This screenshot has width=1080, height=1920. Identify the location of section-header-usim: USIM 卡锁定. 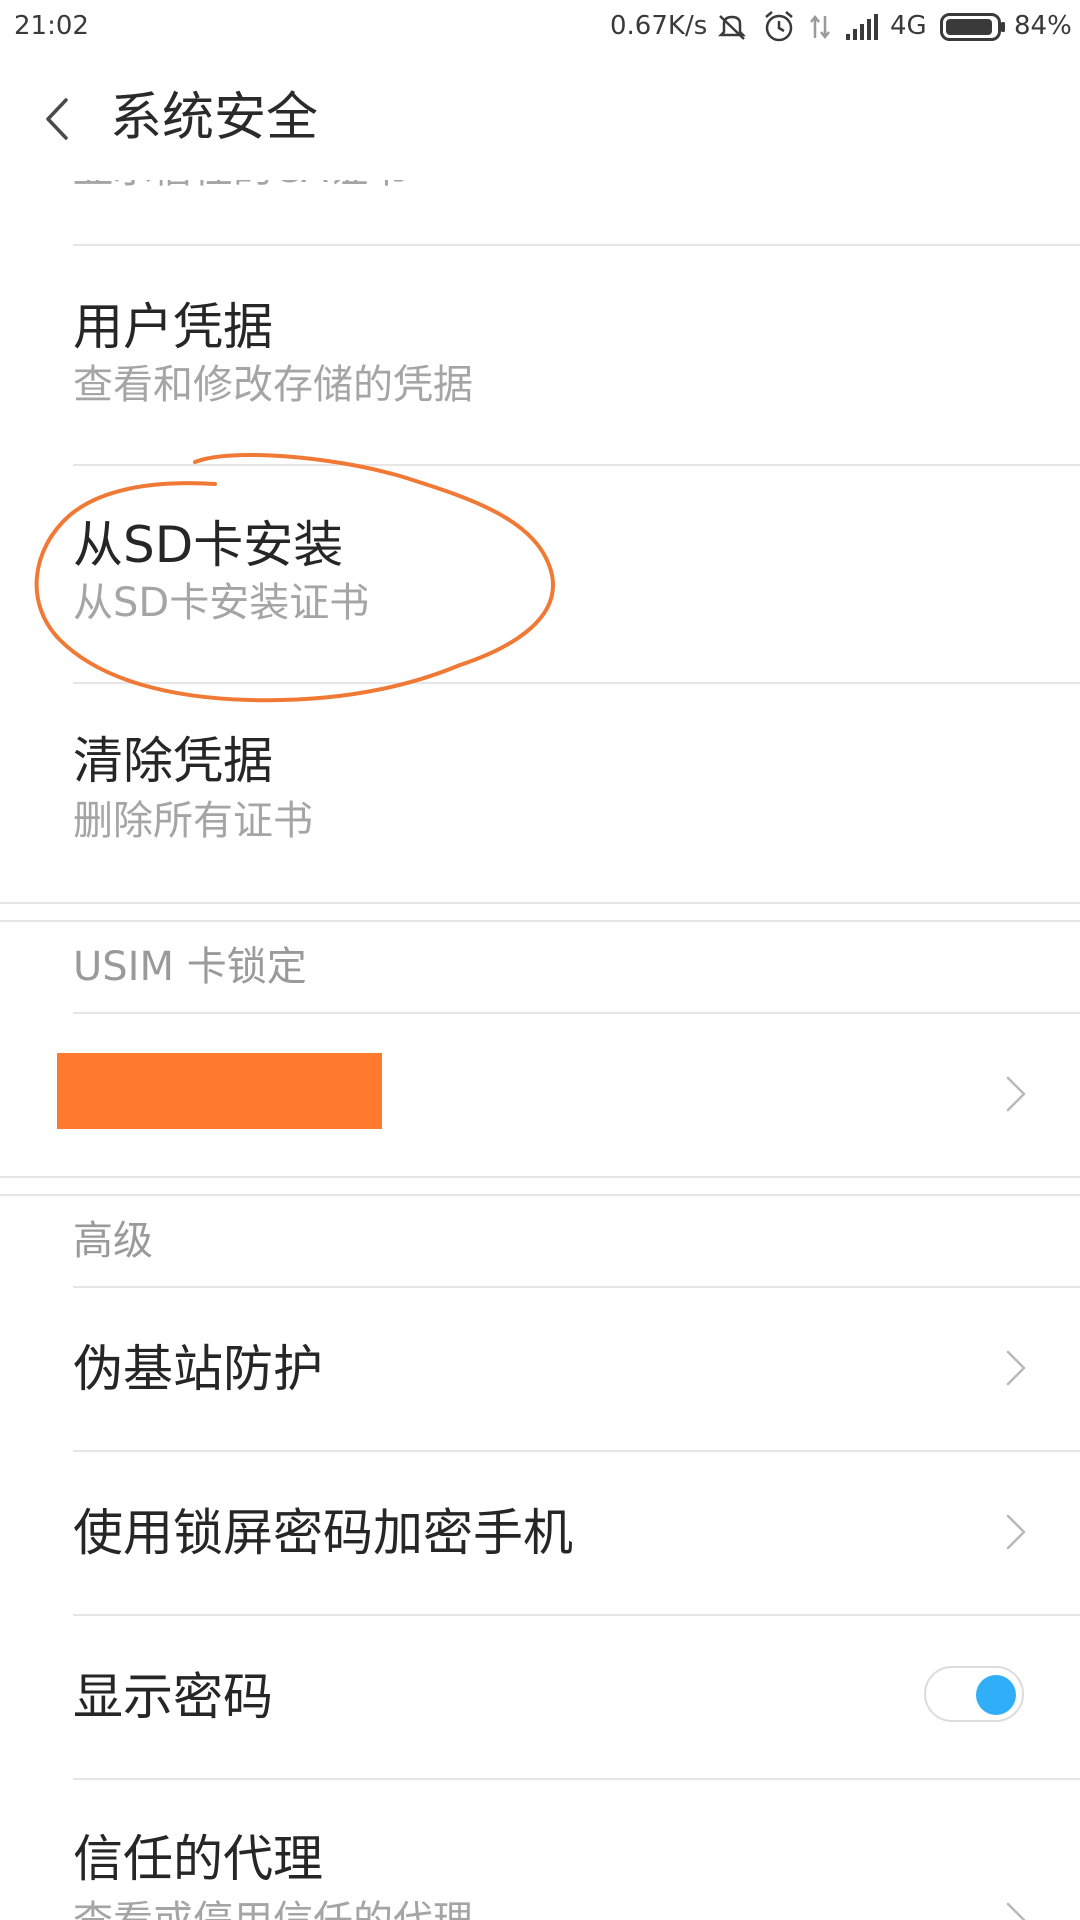
(190, 967).